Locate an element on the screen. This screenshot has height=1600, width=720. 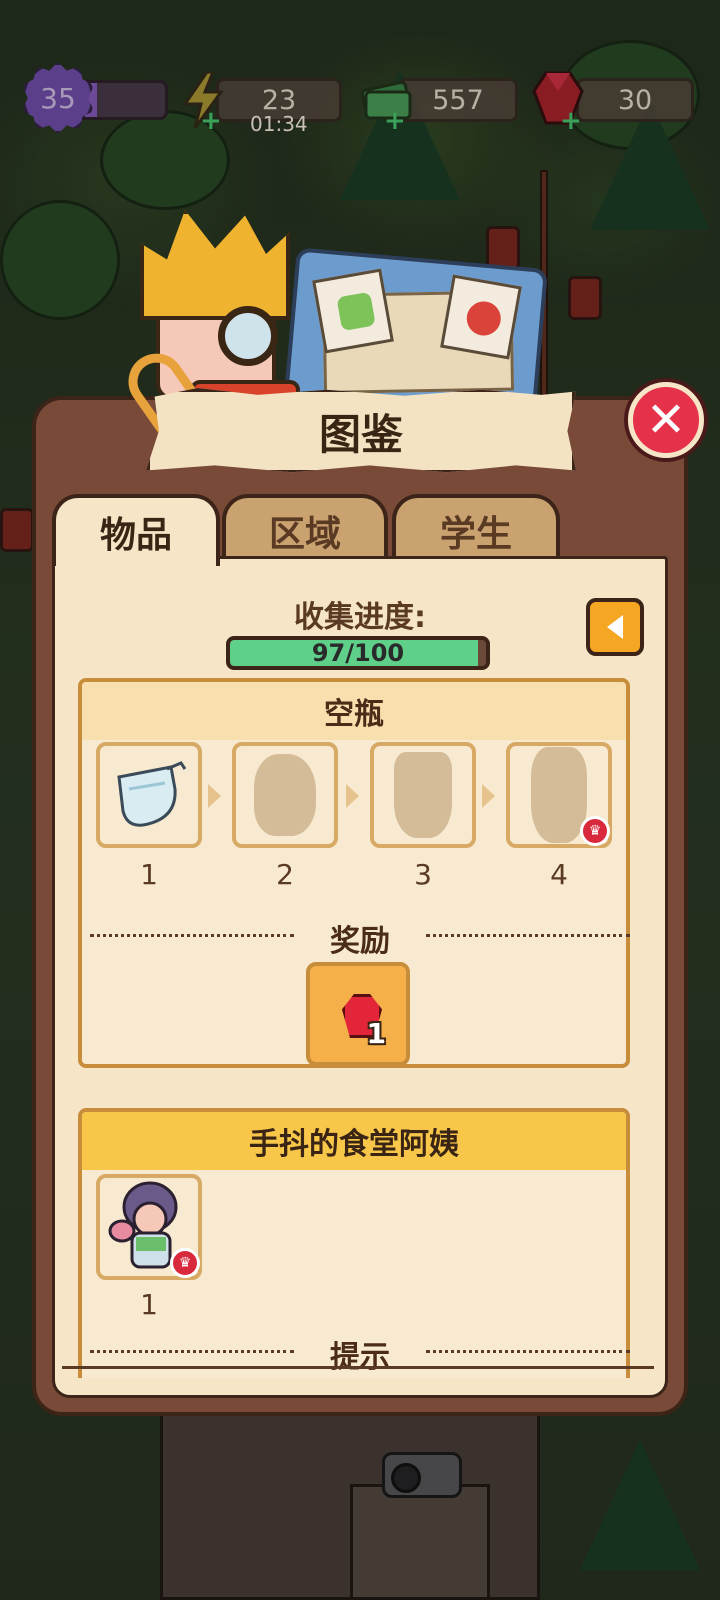
reward-slot: 1 is located at coordinates (358, 1014).